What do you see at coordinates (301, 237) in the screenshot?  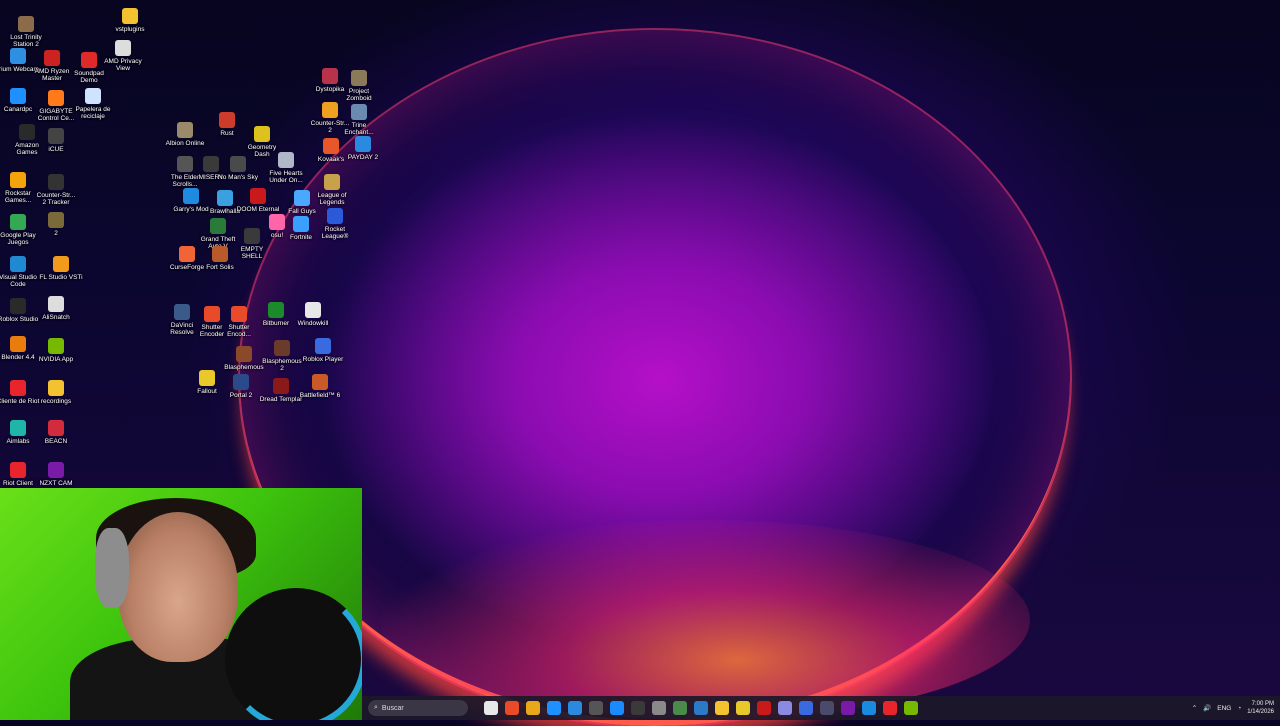 I see `shortcut-label: Fortnite` at bounding box center [301, 237].